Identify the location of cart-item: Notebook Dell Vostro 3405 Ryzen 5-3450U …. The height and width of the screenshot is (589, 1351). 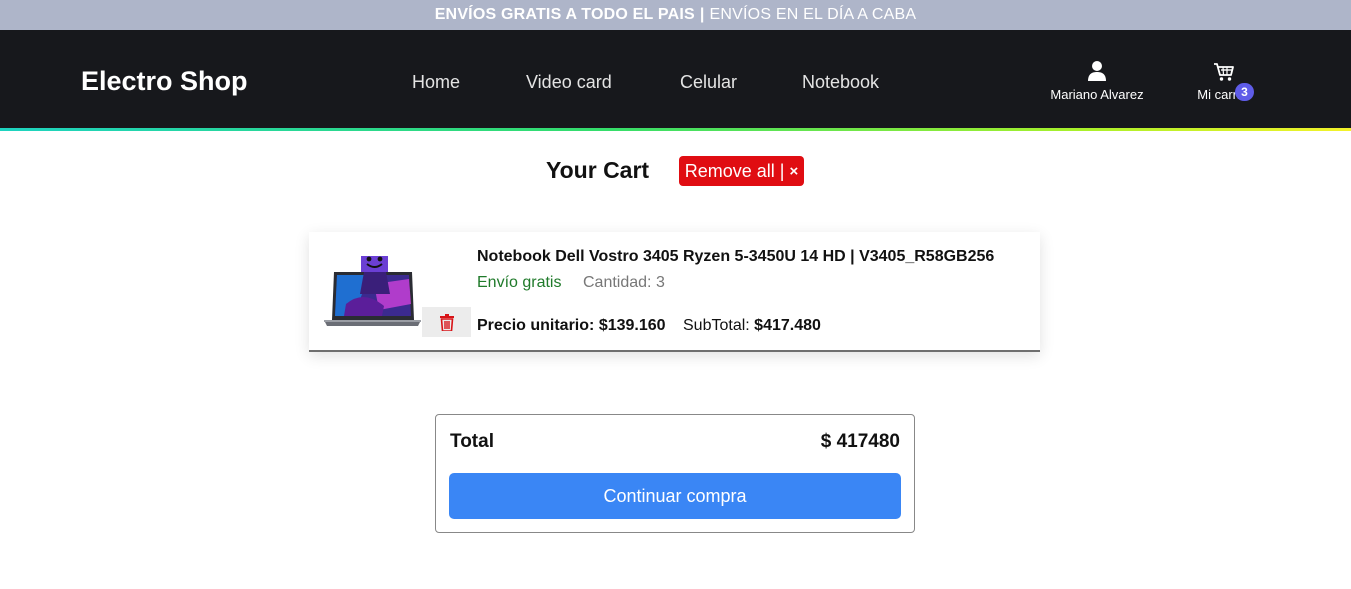
(674, 292).